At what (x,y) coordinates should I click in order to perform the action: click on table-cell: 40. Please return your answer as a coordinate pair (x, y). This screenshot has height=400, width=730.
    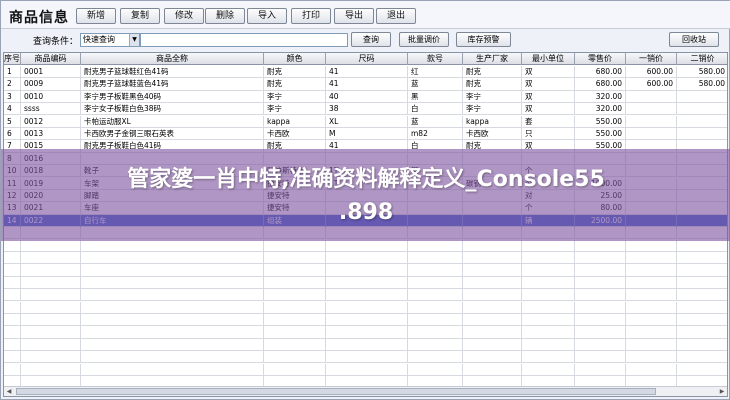
    Looking at the image, I should click on (367, 96).